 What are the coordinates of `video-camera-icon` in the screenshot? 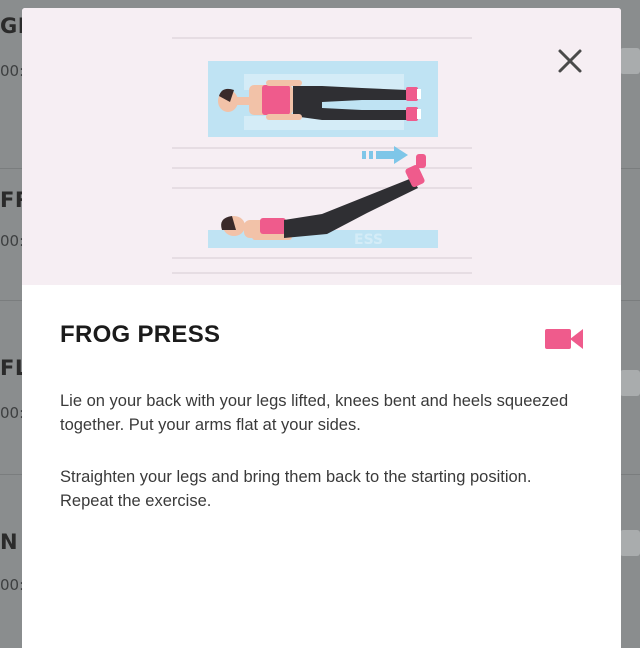 It's located at (564, 339).